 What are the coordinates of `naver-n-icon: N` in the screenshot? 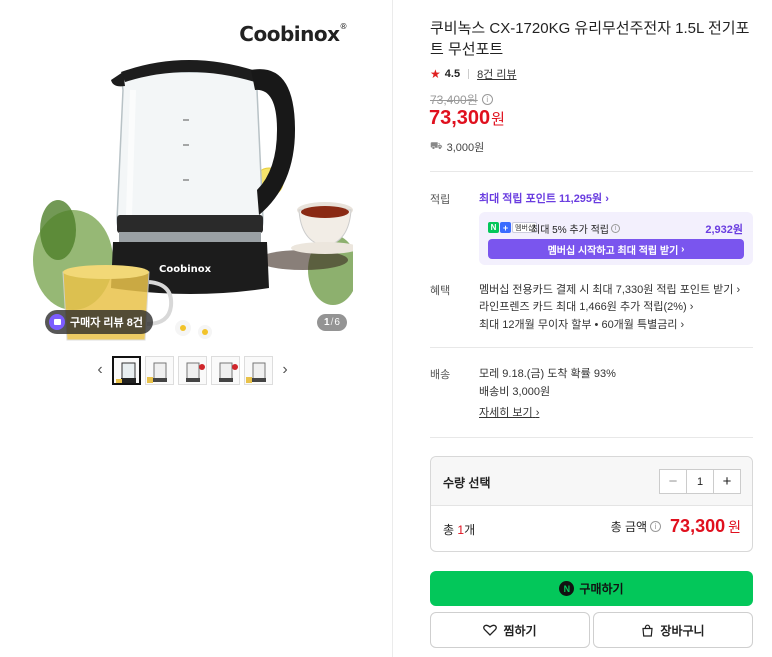 It's located at (493, 227).